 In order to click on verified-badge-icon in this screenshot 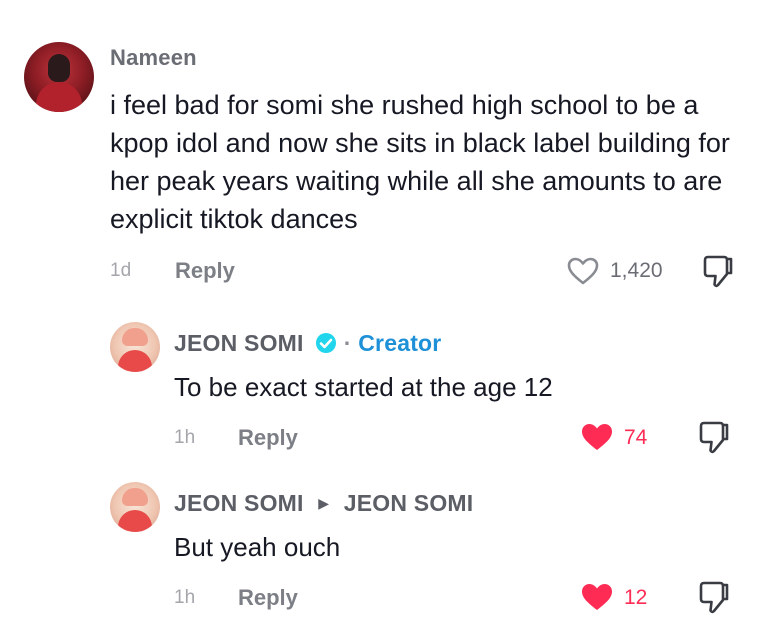, I will do `click(326, 343)`.